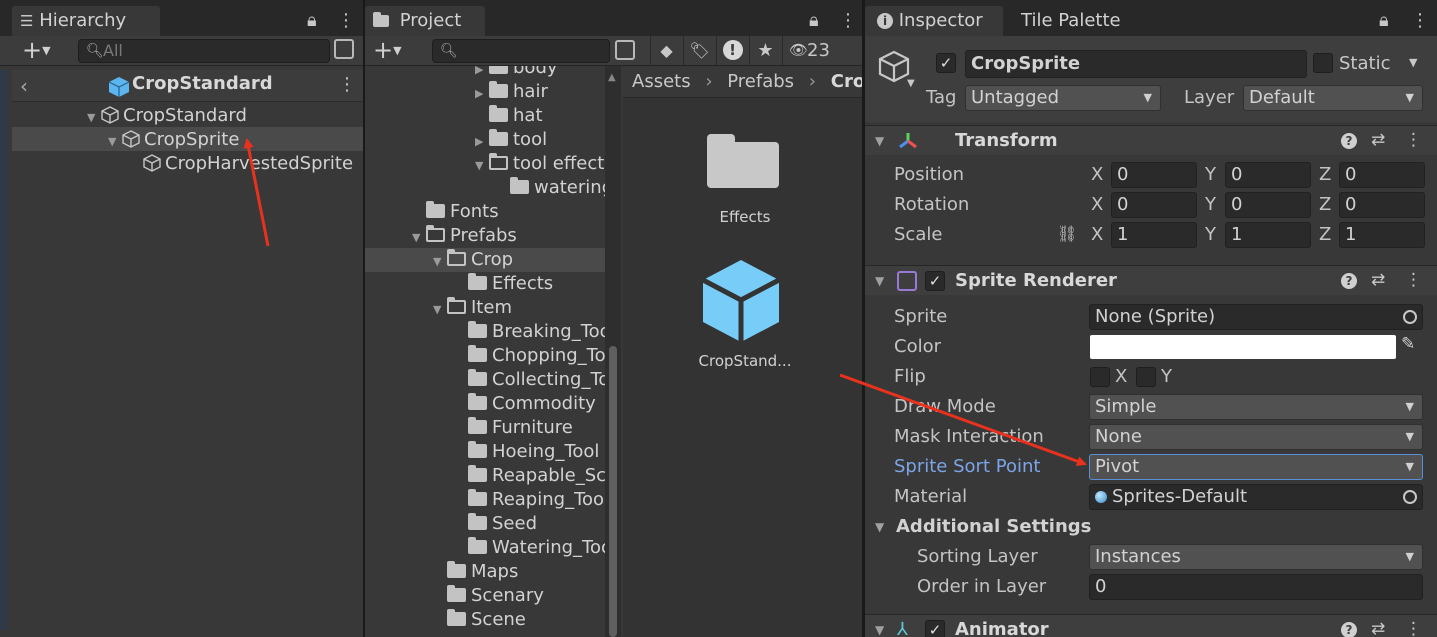  I want to click on folder-tree-item: ▼ Prefabs, so click(485, 236).